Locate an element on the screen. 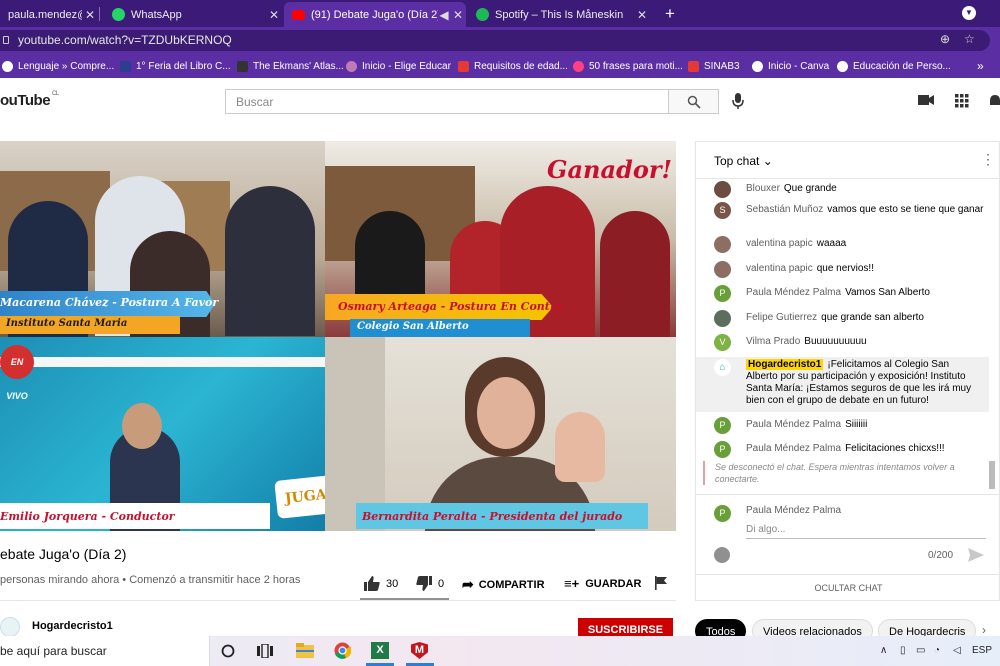  report-button is located at coordinates (661, 583).